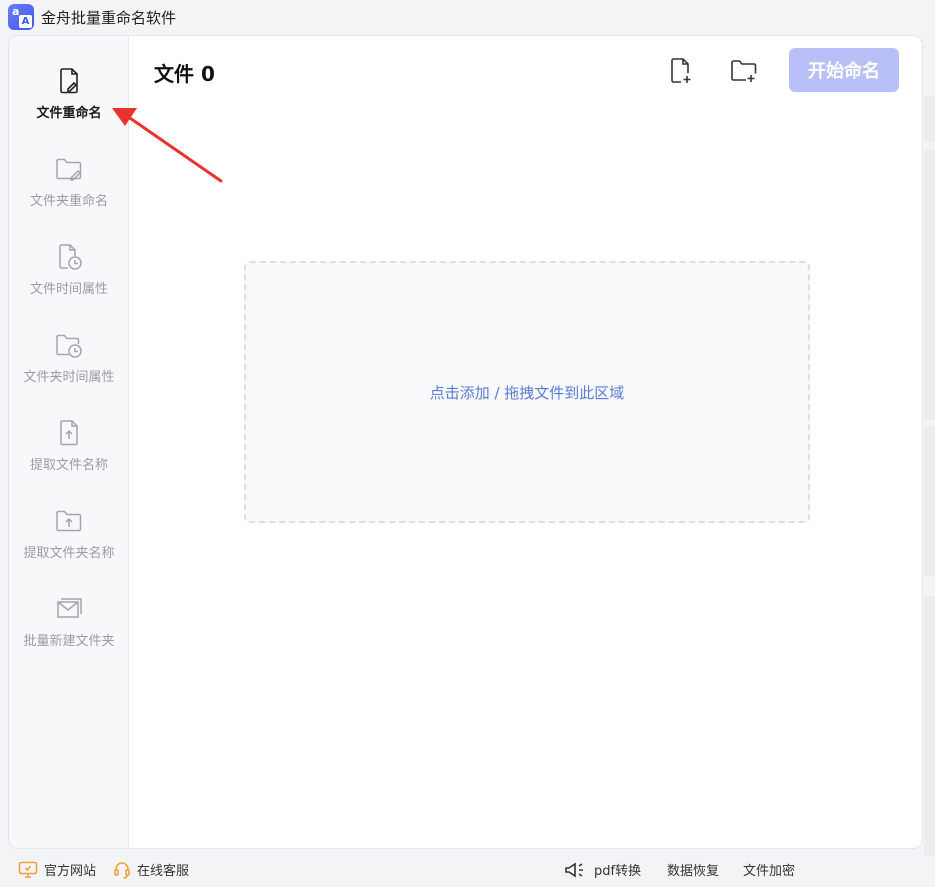 The height and width of the screenshot is (887, 935). Describe the element at coordinates (69, 346) in the screenshot. I see `folder-clock-icon` at that location.